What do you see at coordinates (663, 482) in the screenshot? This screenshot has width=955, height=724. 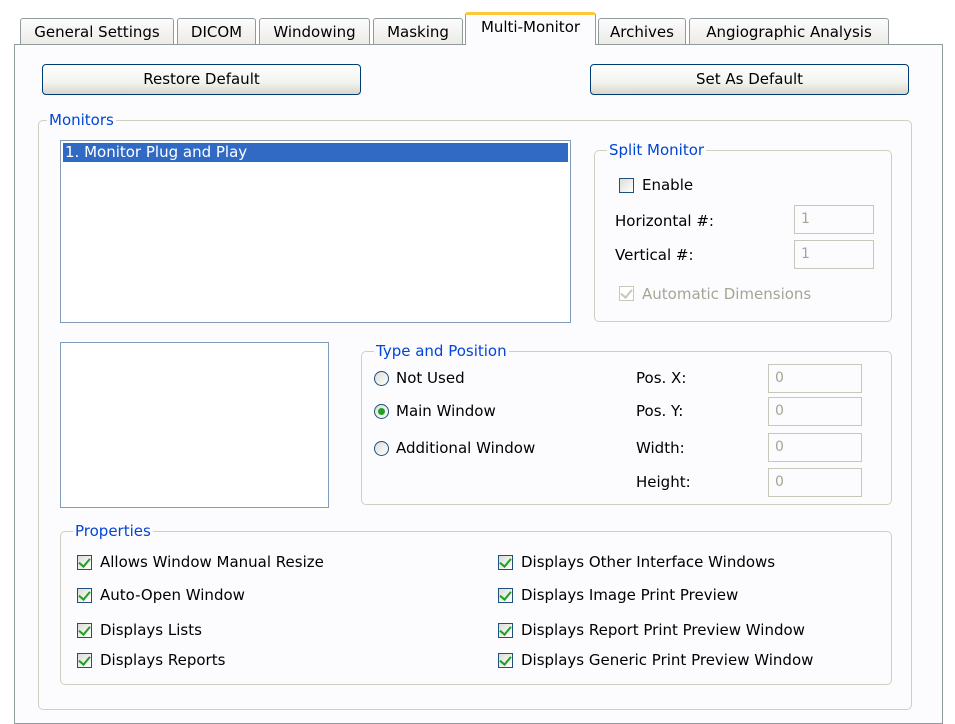 I see `height-label: Height:` at bounding box center [663, 482].